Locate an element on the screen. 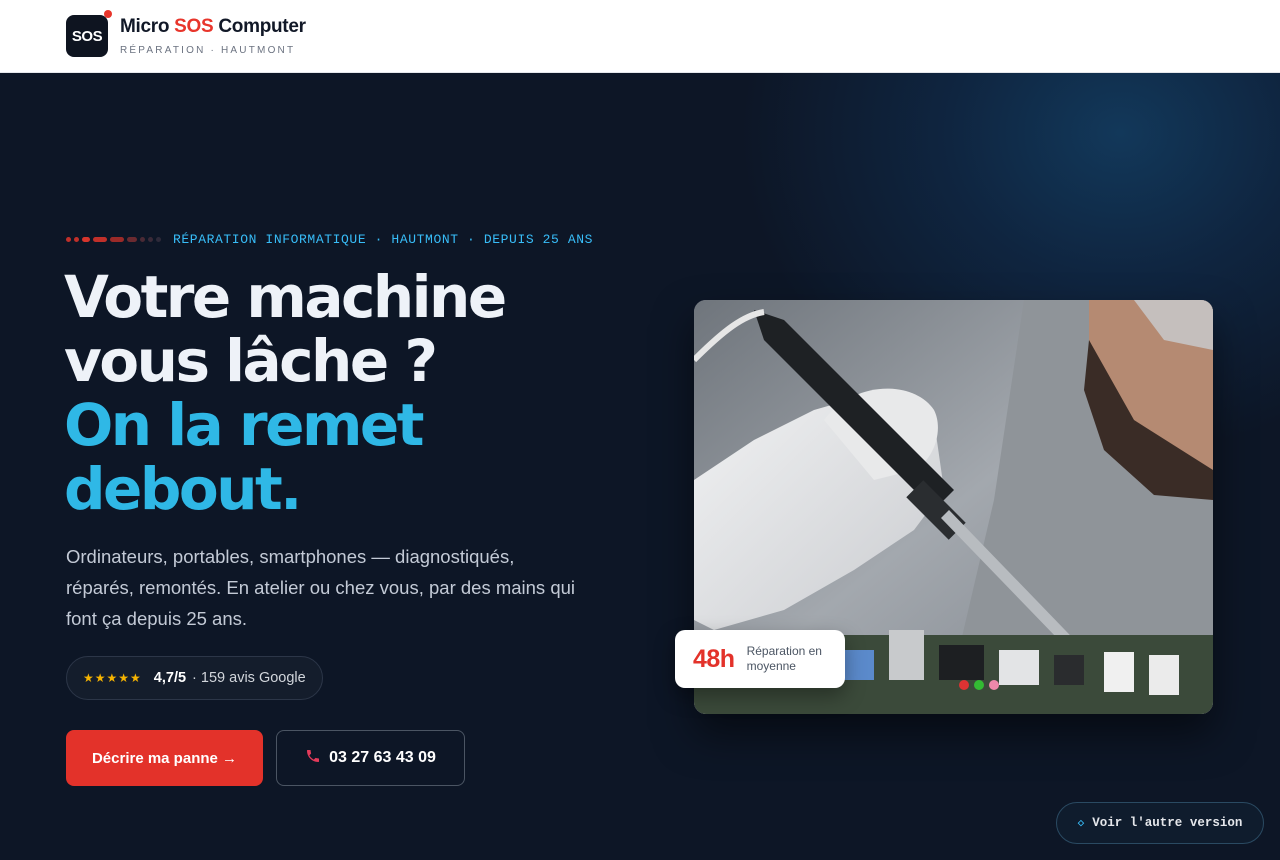 The width and height of the screenshot is (1280, 860). brand-name: Micro SOS Computer is located at coordinates (213, 27).